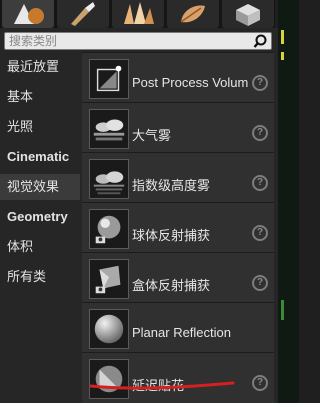  What do you see at coordinates (178, 377) in the screenshot?
I see `list-item: 延迟贴花 ?` at bounding box center [178, 377].